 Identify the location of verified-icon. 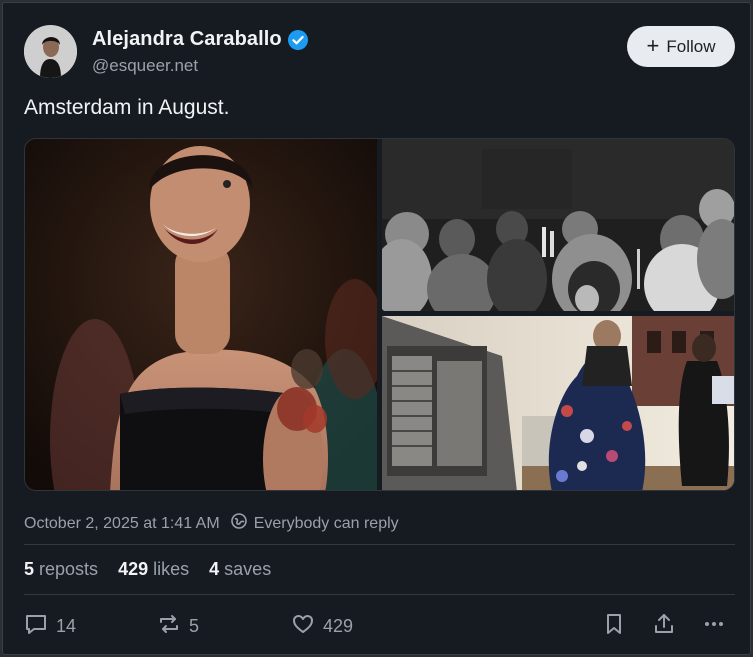
(297, 39).